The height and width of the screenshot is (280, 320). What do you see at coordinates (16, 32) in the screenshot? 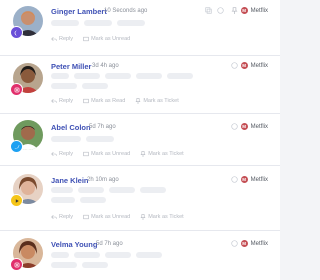
I see `messenger-icon` at bounding box center [16, 32].